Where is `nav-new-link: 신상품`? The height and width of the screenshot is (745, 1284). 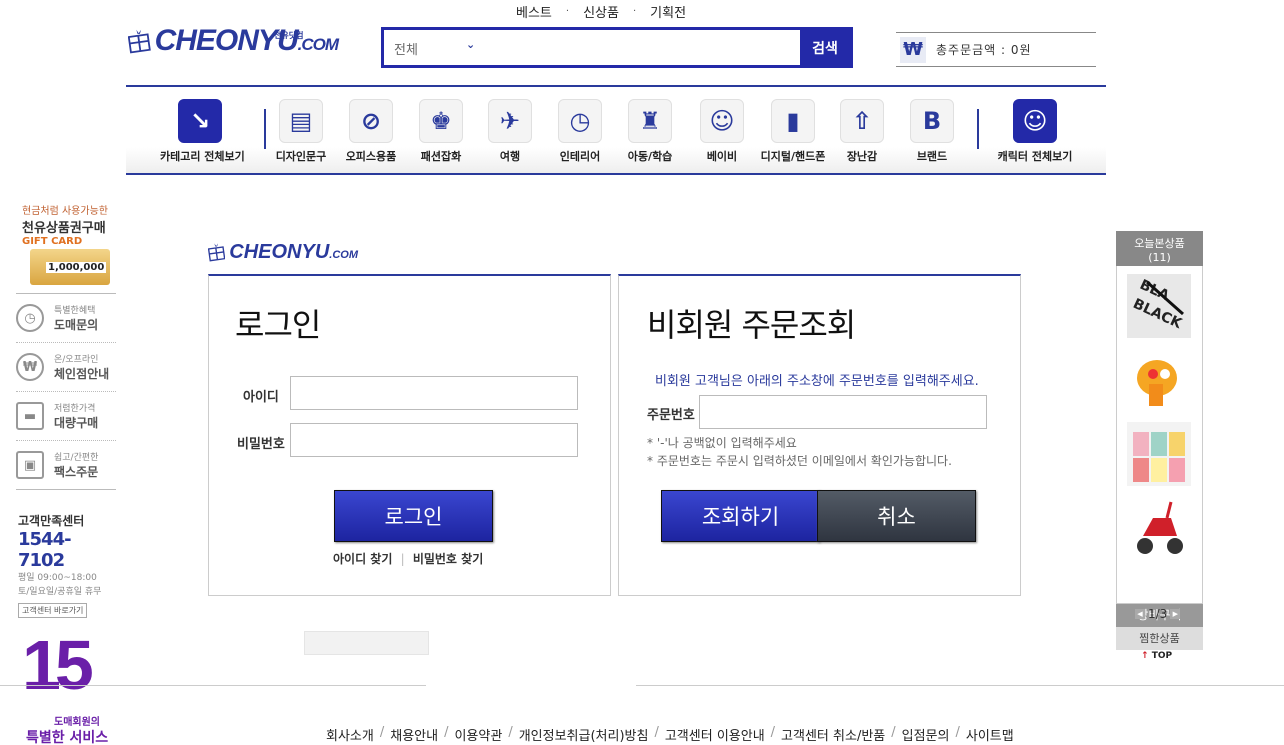
nav-new-link: 신상품 is located at coordinates (601, 11).